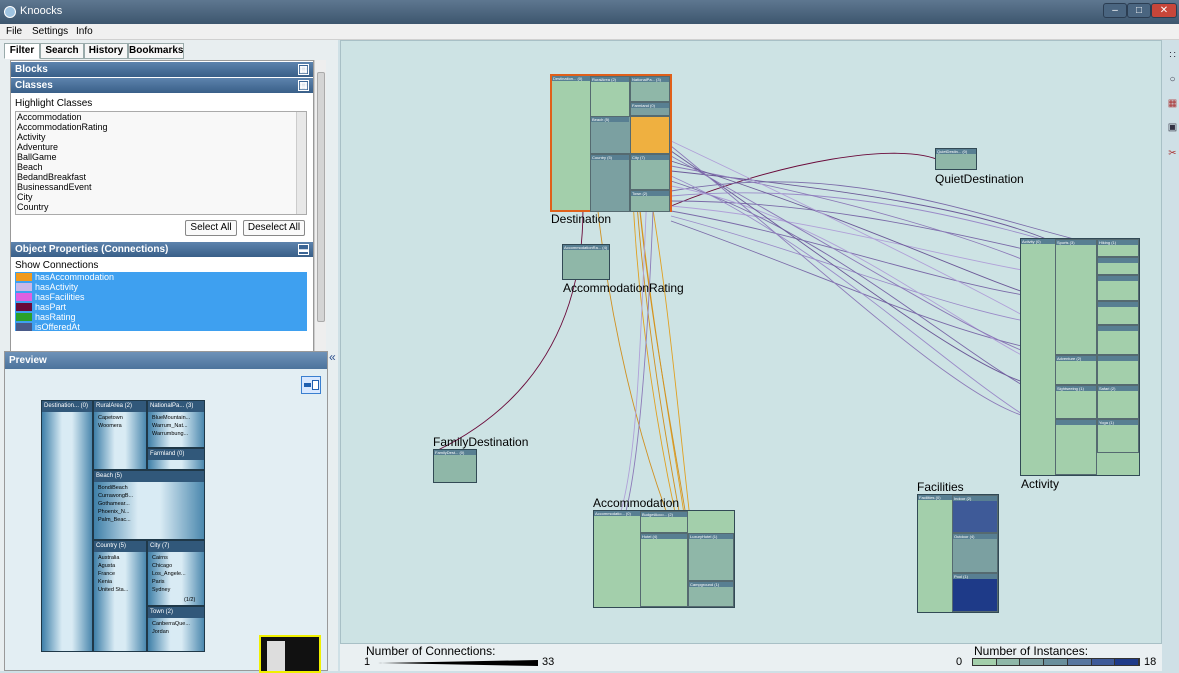 This screenshot has height=673, width=1179. I want to click on class-item: Accommodation, so click(161, 117).